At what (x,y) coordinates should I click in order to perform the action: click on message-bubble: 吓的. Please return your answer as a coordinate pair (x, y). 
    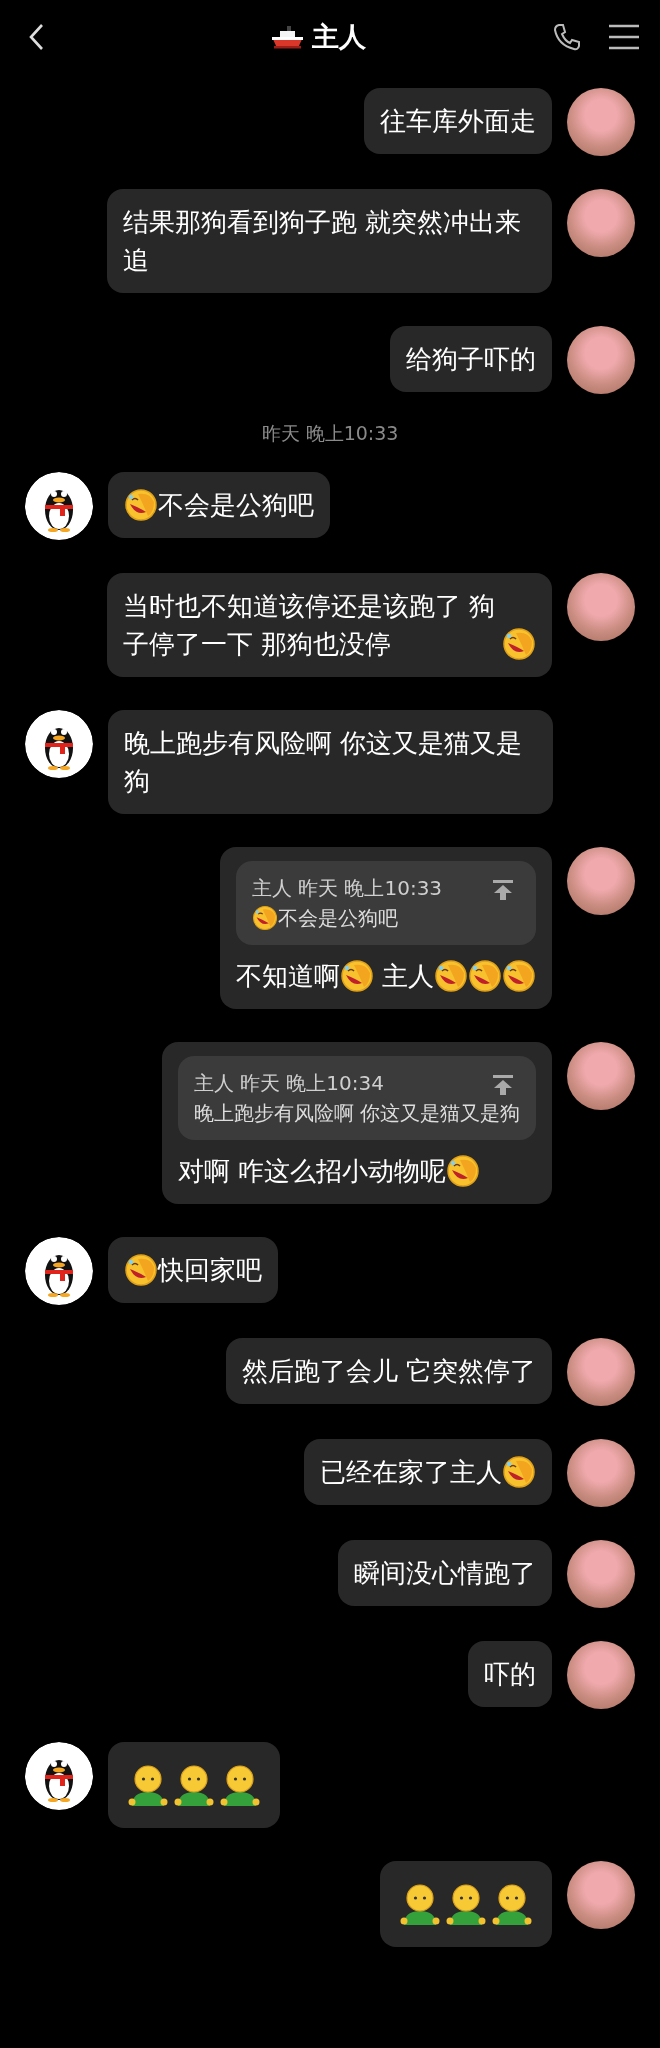
    Looking at the image, I should click on (510, 1674).